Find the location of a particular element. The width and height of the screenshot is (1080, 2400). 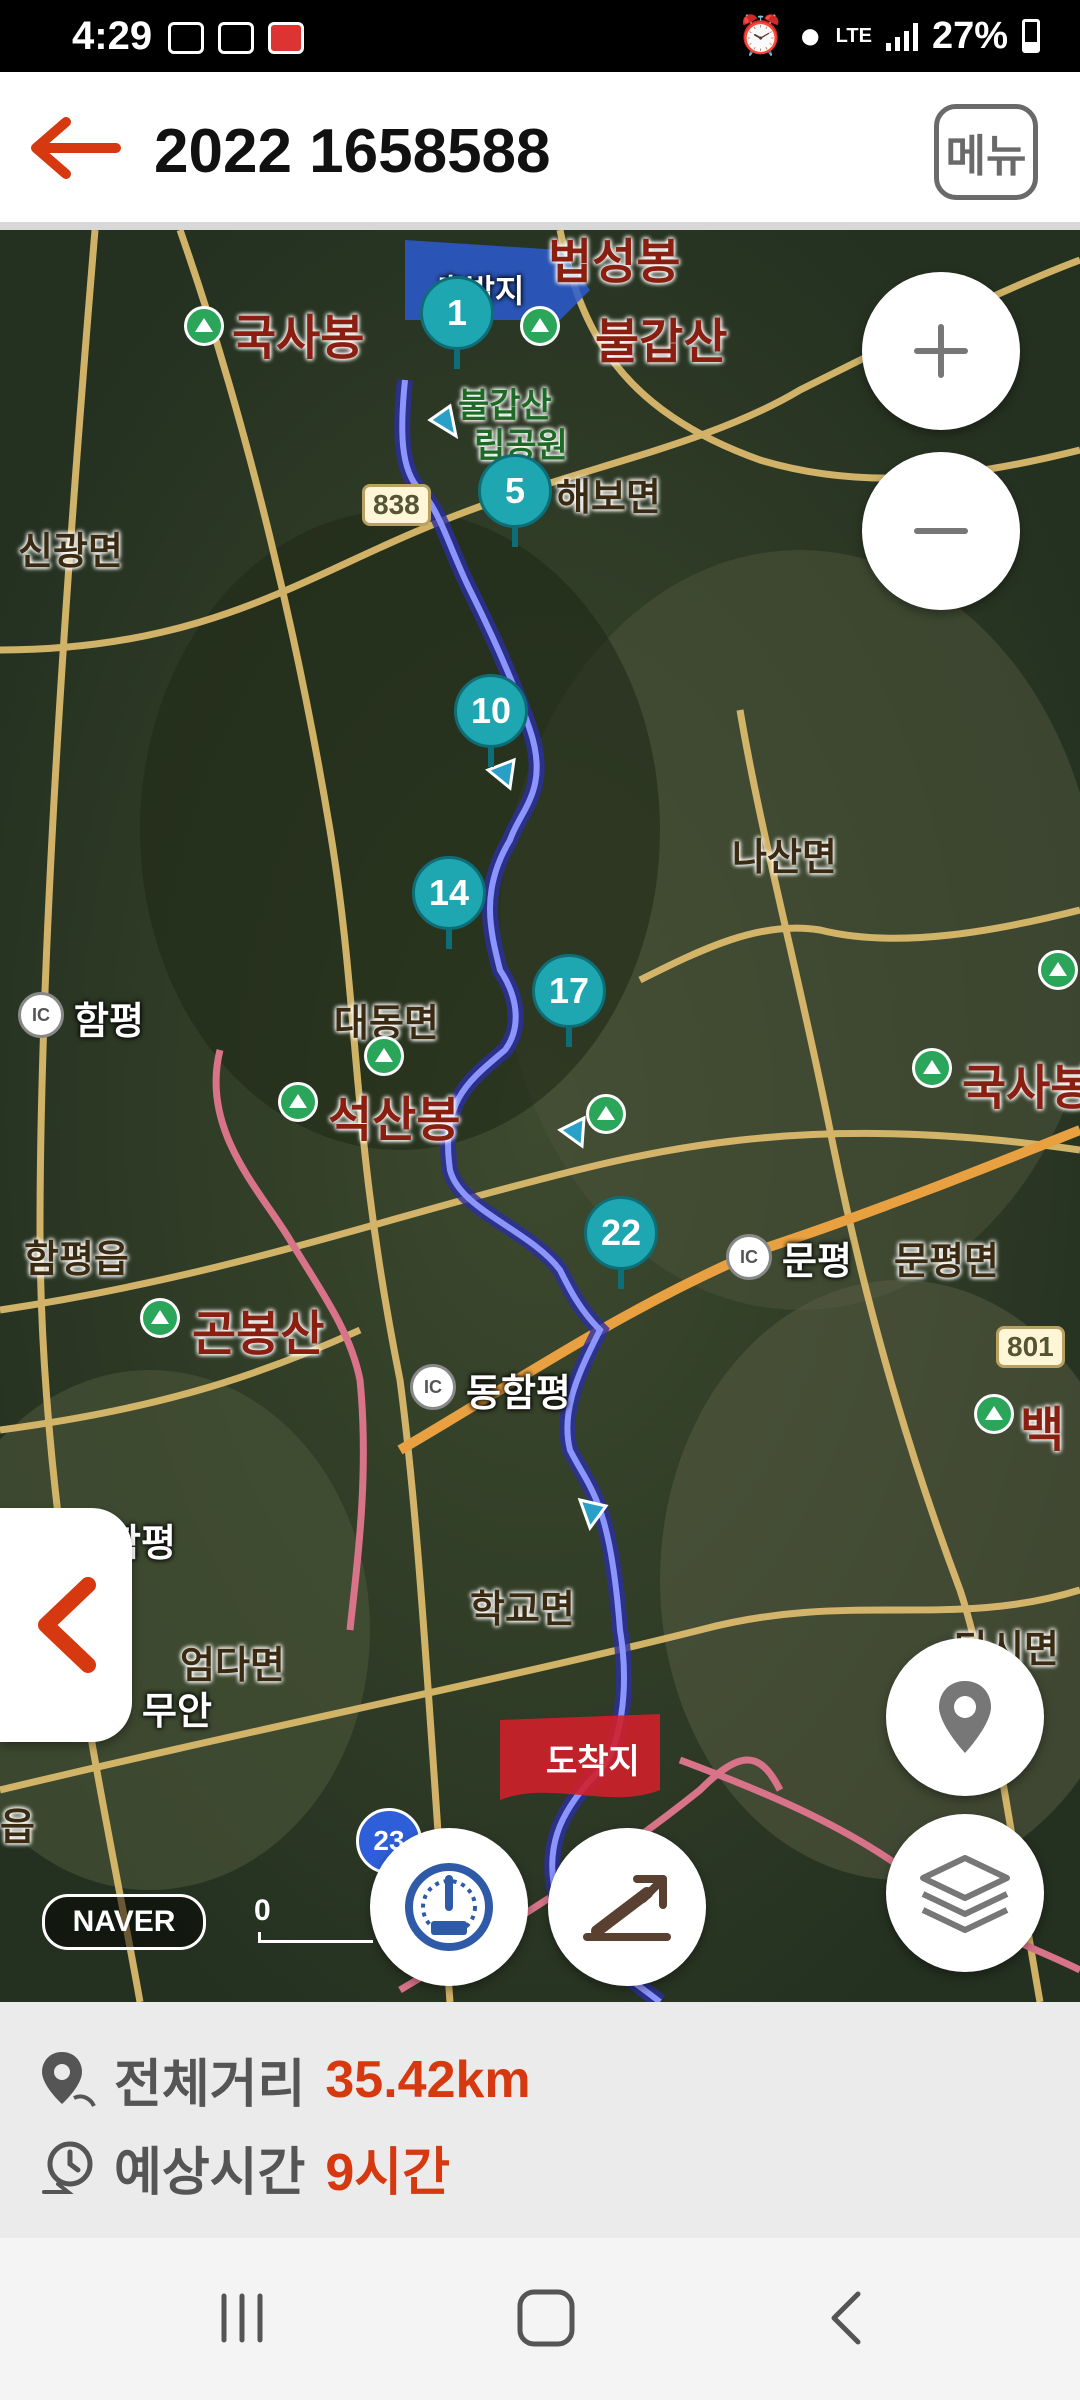

location-pin-icon is located at coordinates (965, 1717).